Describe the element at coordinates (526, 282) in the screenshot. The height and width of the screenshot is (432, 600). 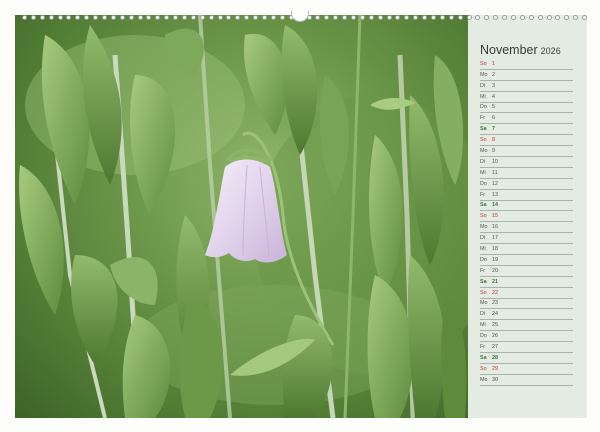
I see `day-row: Sa 21` at that location.